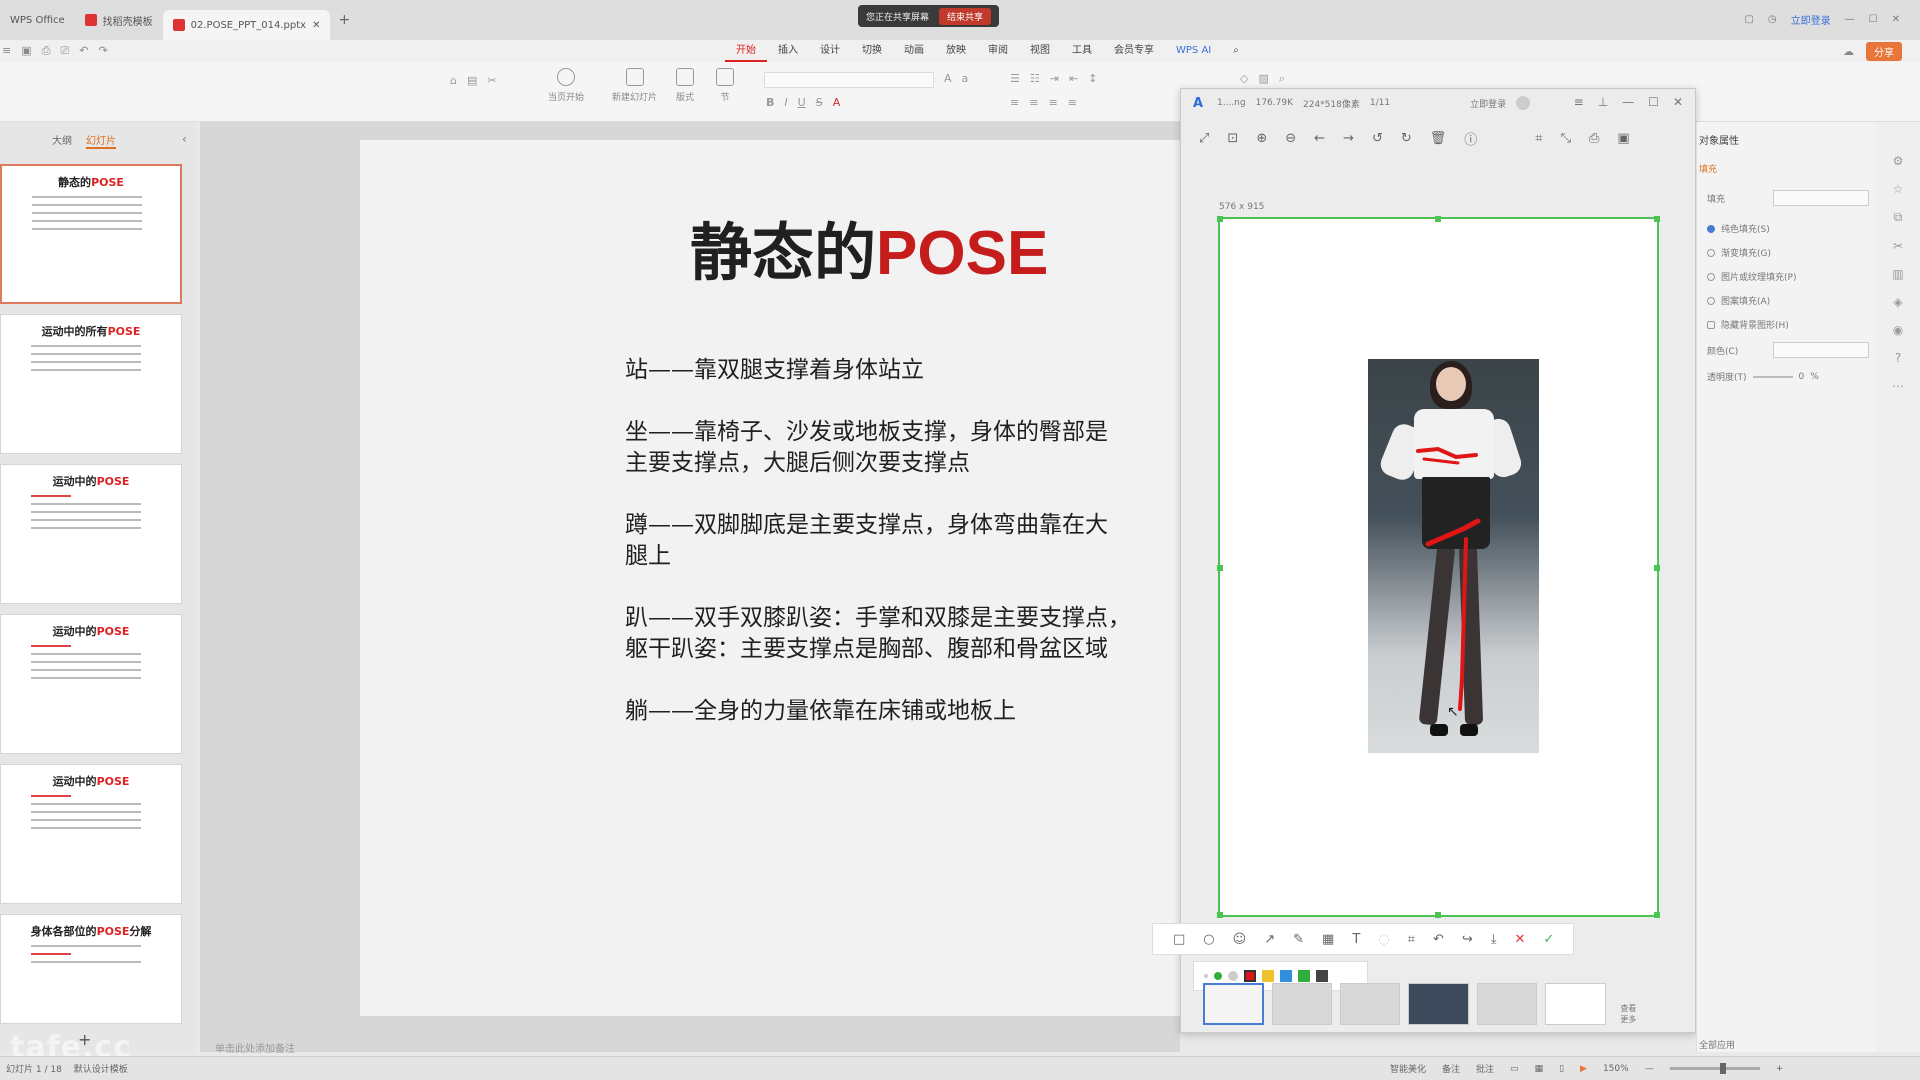 The image size is (1920, 1080). Describe the element at coordinates (1328, 939) in the screenshot. I see `mosaic-tool-icon: ▦` at that location.